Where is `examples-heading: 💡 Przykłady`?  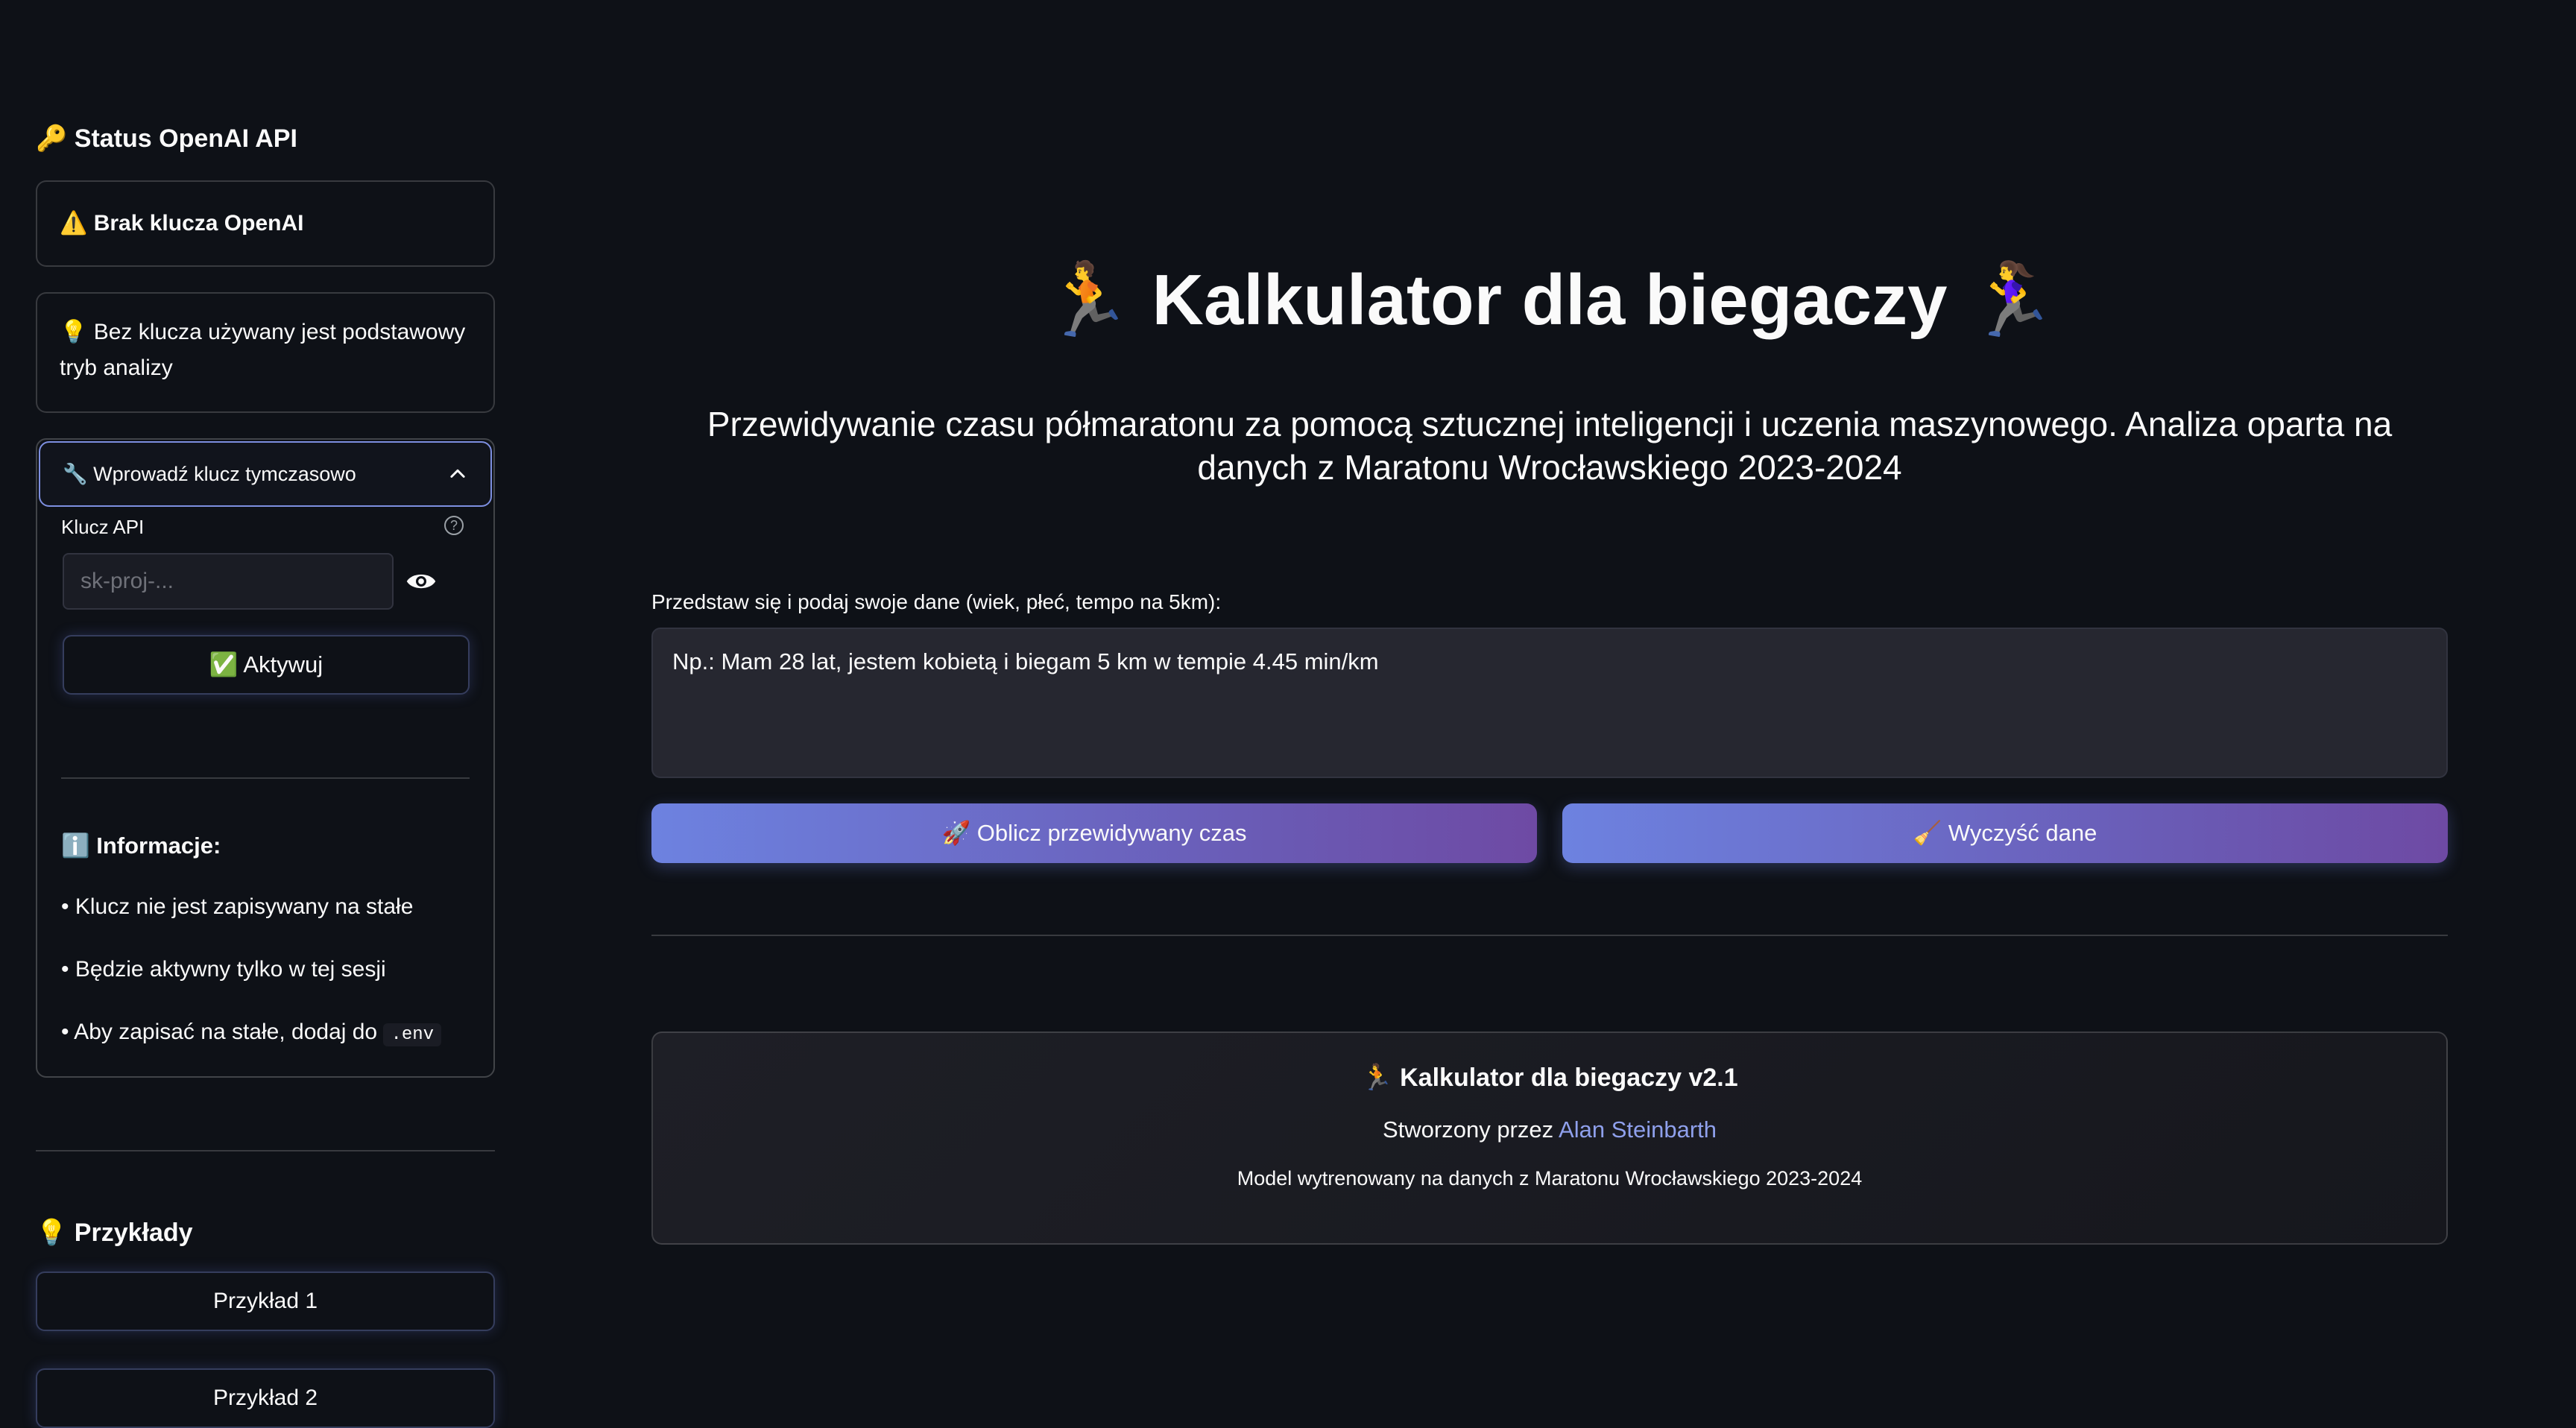
examples-heading: 💡 Przykłady is located at coordinates (114, 1233).